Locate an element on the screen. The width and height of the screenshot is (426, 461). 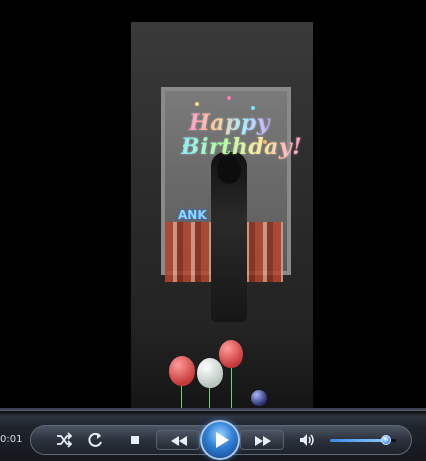
stop-button is located at coordinates (135, 440).